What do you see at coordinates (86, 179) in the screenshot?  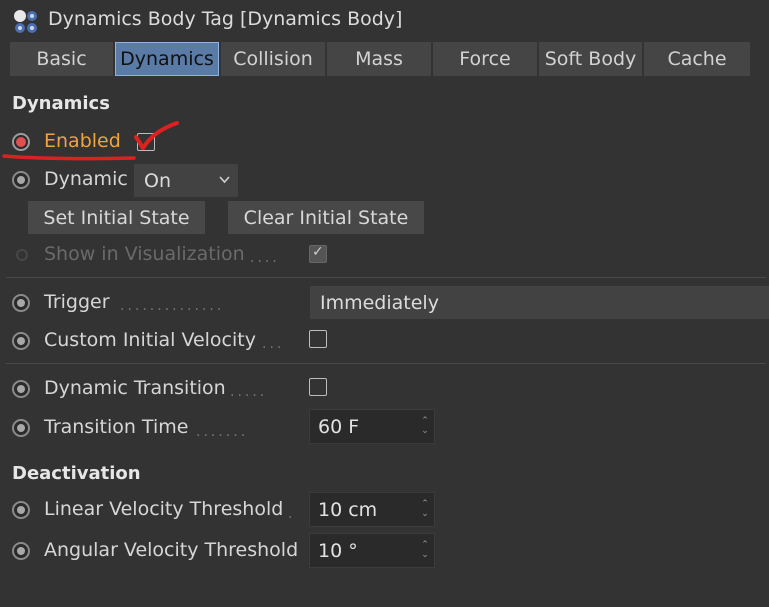 I see `dynamic-label: Dynamic` at bounding box center [86, 179].